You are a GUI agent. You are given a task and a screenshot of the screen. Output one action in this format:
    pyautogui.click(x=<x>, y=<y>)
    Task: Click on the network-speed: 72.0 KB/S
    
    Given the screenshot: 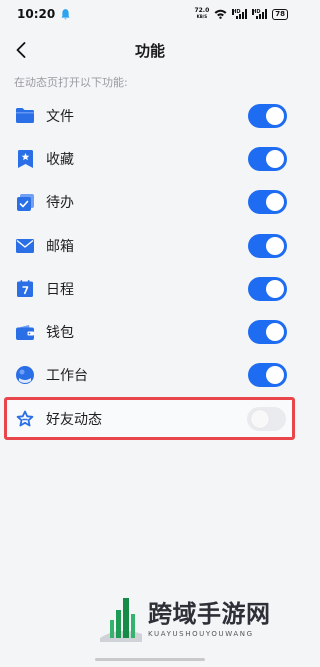 What is the action you would take?
    pyautogui.click(x=202, y=13)
    